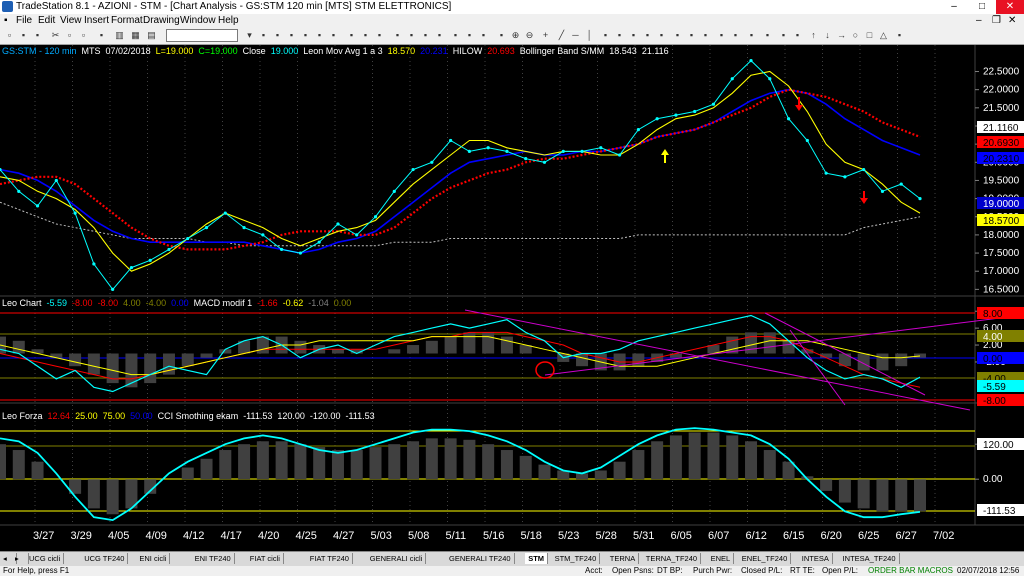  What do you see at coordinates (231, 536) in the screenshot?
I see `x-tick-label: 4/17` at bounding box center [231, 536].